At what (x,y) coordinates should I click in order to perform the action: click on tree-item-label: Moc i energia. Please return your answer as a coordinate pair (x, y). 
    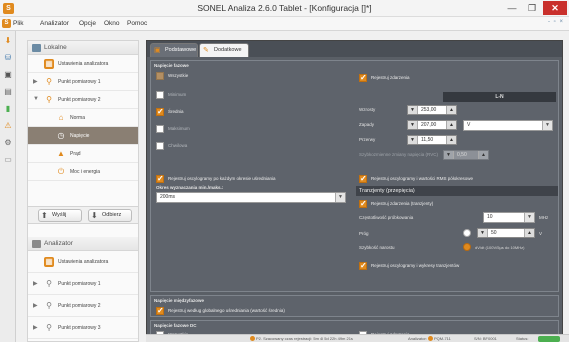
    Looking at the image, I should click on (85, 172).